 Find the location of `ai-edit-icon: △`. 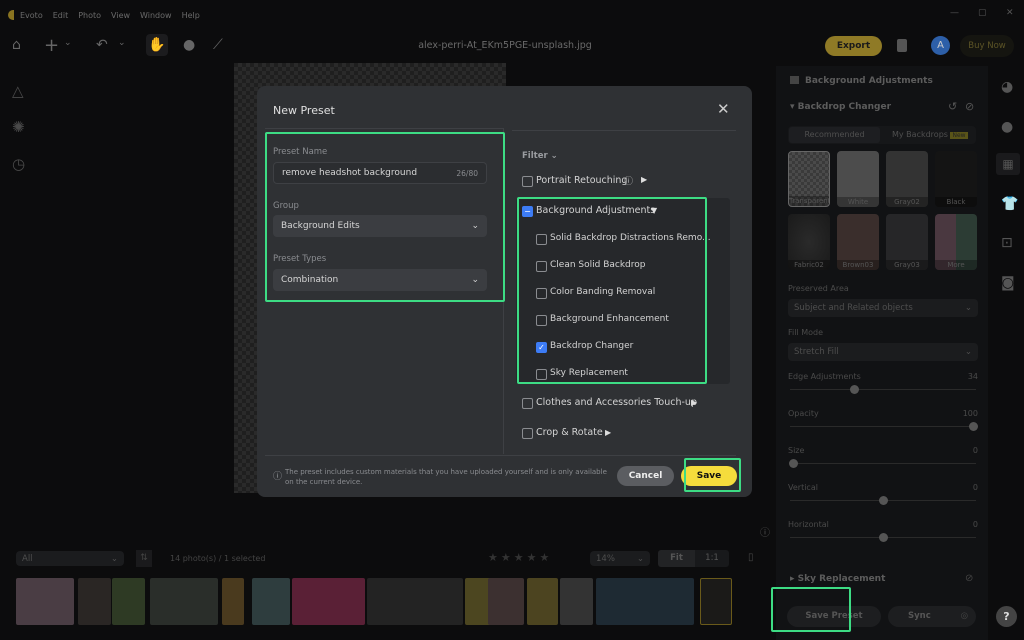

ai-edit-icon: △ is located at coordinates (18, 91).